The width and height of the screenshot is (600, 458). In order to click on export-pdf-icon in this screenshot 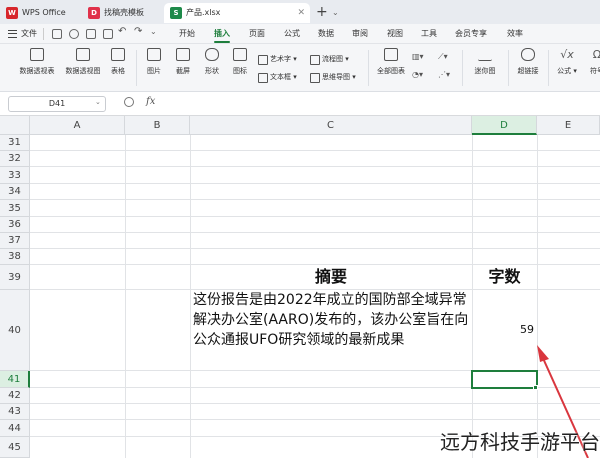, I will do `click(74, 34)`.